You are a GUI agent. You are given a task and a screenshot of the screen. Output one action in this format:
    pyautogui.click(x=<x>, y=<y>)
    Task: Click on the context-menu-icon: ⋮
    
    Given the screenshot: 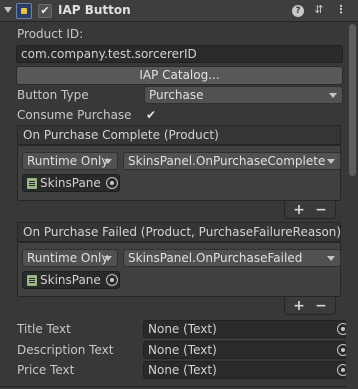 What is the action you would take?
    pyautogui.click(x=341, y=10)
    